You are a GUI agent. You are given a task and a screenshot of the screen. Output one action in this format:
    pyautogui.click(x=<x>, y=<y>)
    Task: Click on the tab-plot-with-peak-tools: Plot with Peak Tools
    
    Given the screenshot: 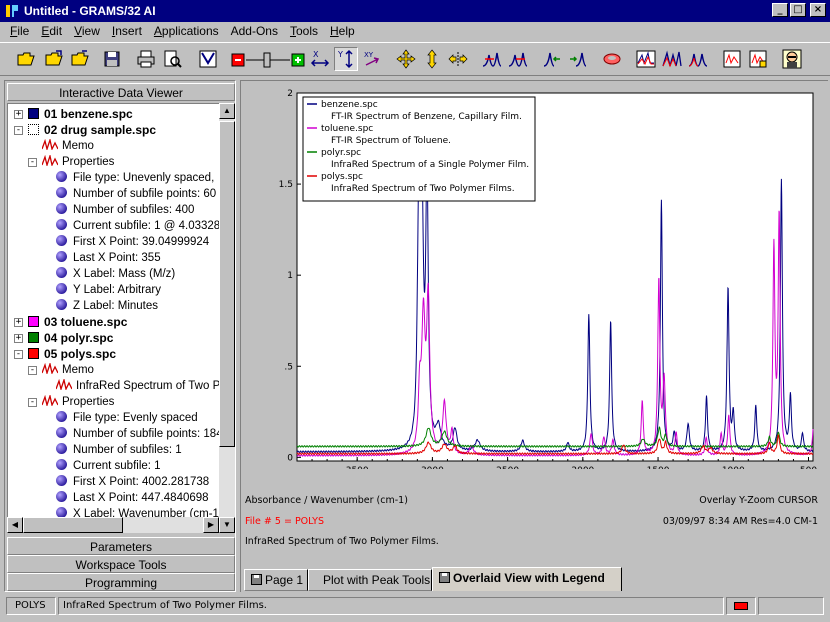 What is the action you would take?
    pyautogui.click(x=370, y=580)
    